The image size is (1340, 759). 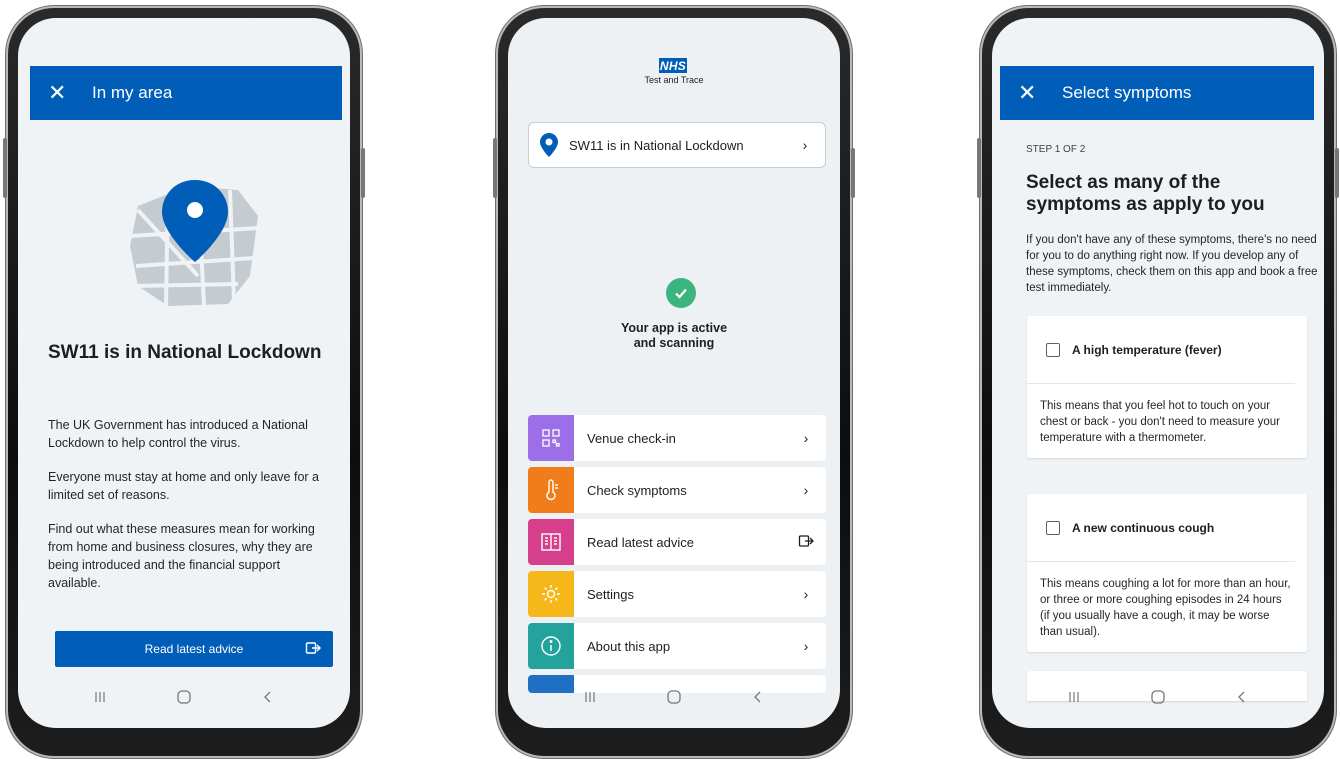 I want to click on read-latest-advice-button: Read latest advice, so click(x=194, y=649).